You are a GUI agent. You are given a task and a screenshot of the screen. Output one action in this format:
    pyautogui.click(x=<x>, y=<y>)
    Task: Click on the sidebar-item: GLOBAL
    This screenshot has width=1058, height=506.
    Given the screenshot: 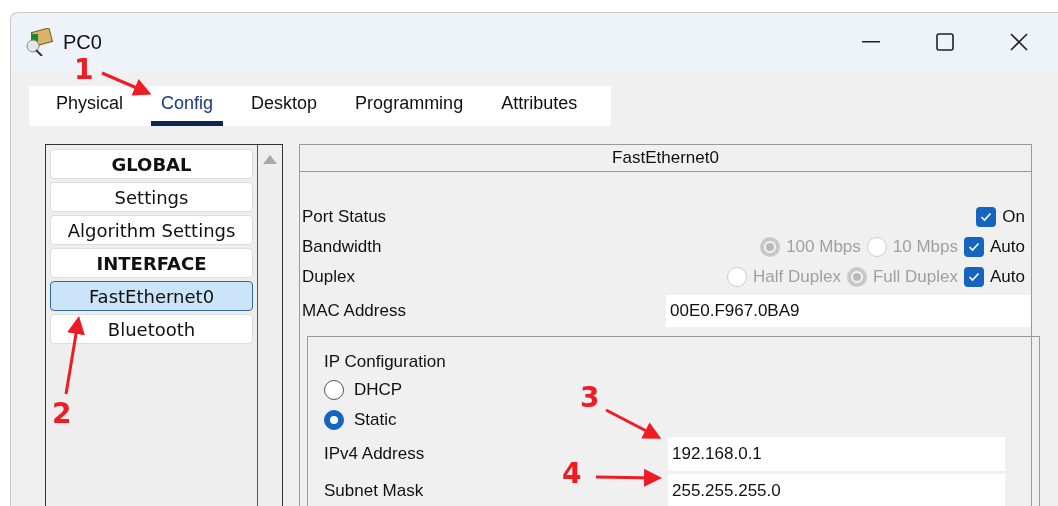 What is the action you would take?
    pyautogui.click(x=151, y=164)
    